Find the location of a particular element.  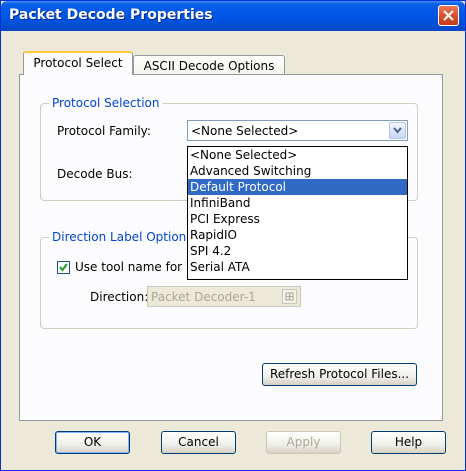

dropdown-option-pci-express: PCI Express is located at coordinates (297, 219).